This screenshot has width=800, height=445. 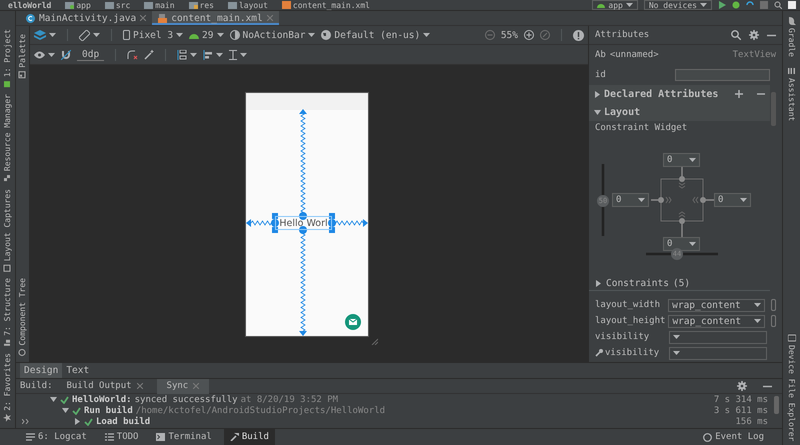 What do you see at coordinates (193, 5) in the screenshot?
I see `folder-icon` at bounding box center [193, 5].